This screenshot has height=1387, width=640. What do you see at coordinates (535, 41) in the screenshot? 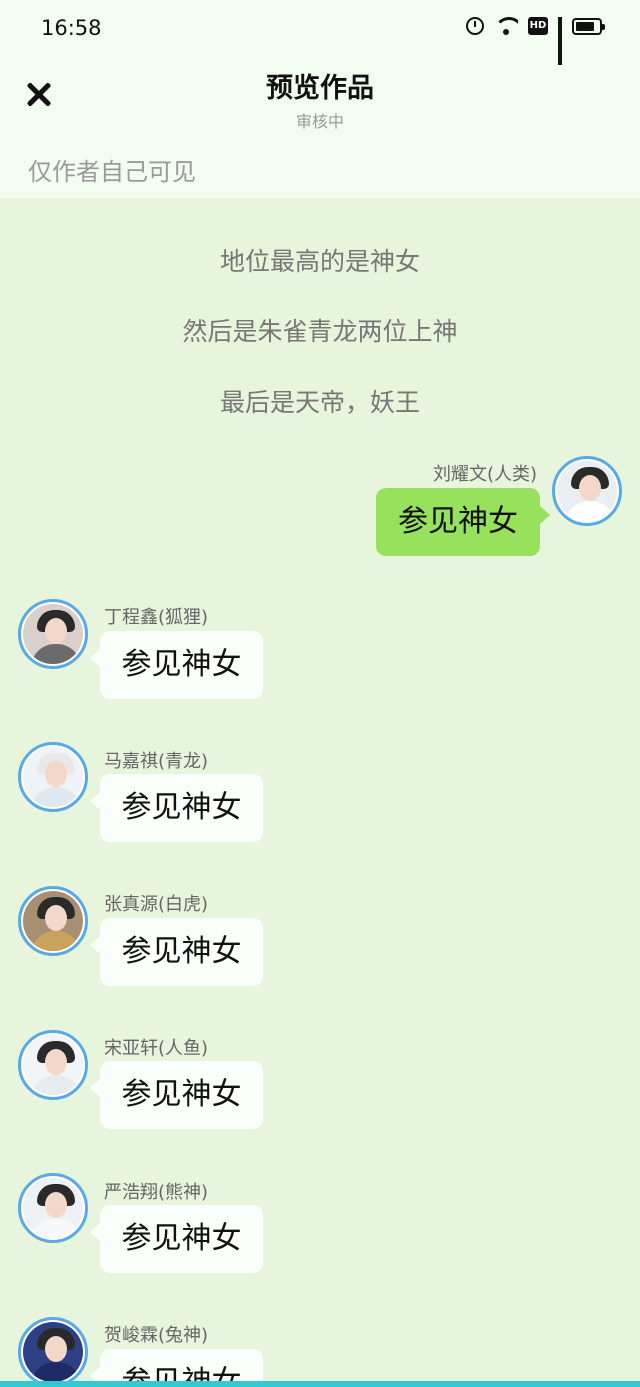
I see `status-icons: HD` at bounding box center [535, 41].